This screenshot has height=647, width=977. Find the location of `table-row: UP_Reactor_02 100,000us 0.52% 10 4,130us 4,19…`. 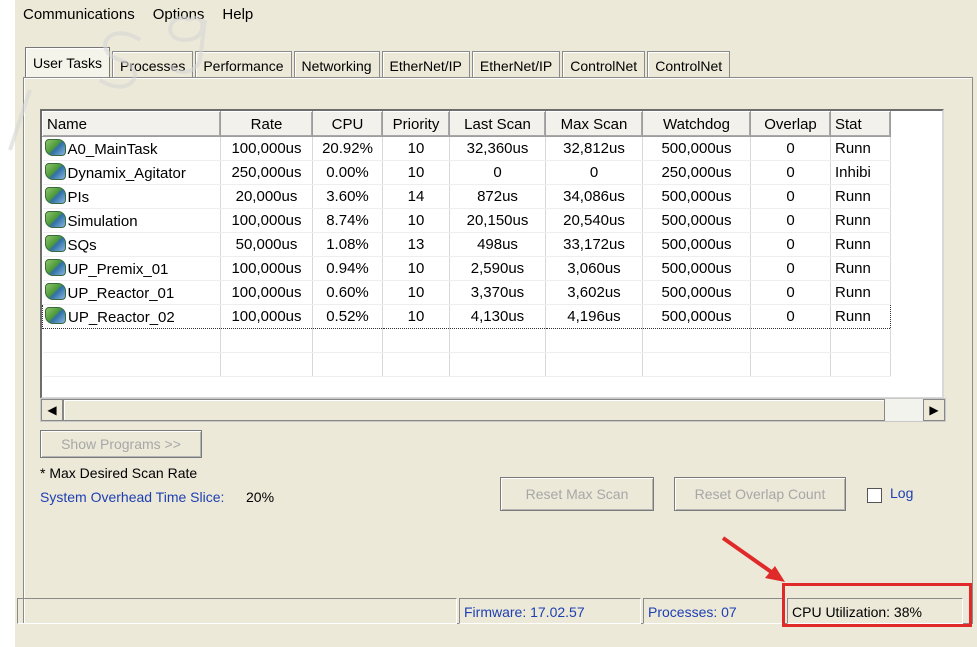

table-row: UP_Reactor_02 100,000us 0.52% 10 4,130us 4,19… is located at coordinates (466, 316).